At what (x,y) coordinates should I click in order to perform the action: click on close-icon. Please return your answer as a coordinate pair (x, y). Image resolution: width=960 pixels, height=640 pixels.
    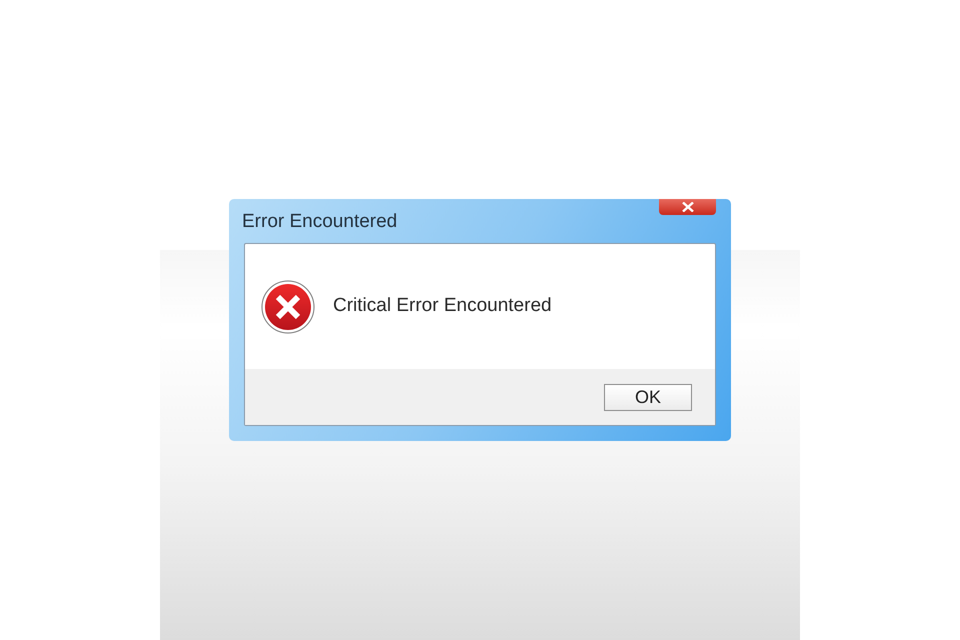
    Looking at the image, I should click on (688, 207).